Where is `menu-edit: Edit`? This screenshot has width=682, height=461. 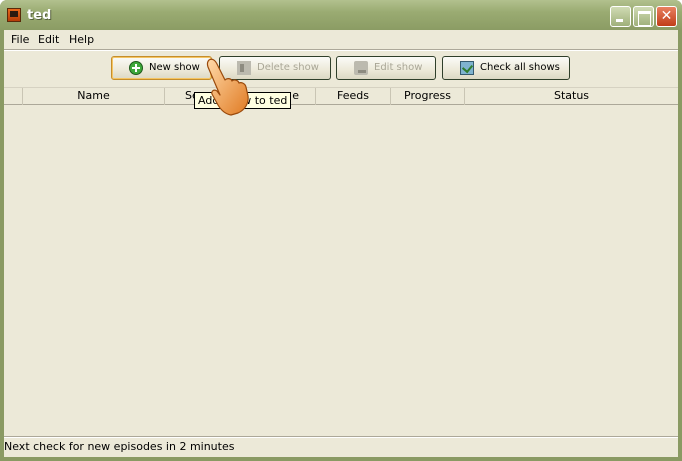
menu-edit: Edit is located at coordinates (48, 39).